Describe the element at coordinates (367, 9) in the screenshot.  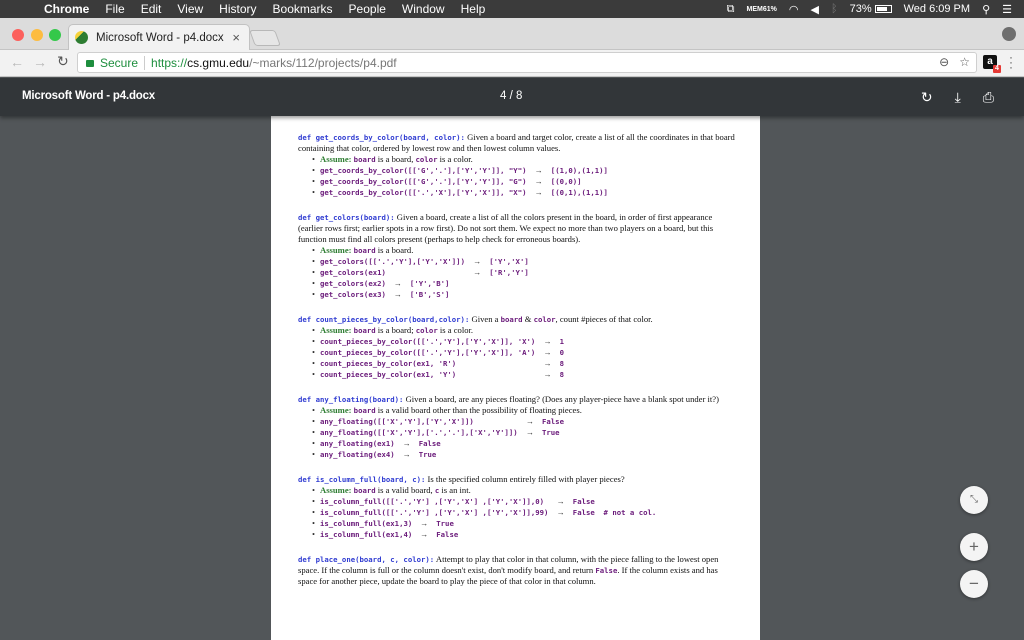
I see `menu-people: People` at that location.